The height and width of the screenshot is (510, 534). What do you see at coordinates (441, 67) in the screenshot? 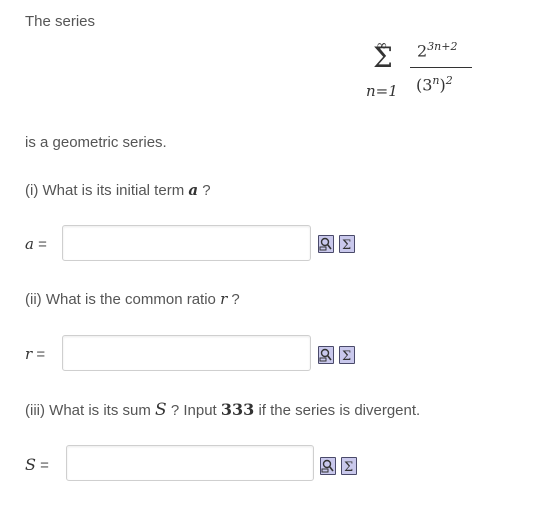
I see `fraction-line` at bounding box center [441, 67].